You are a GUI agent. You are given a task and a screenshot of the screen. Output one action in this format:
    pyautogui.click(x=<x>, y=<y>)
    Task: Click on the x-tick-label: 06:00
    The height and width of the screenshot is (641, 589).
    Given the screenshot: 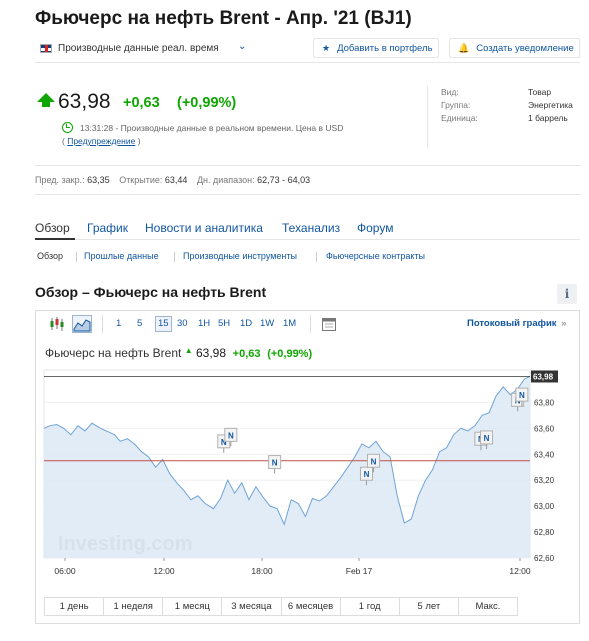 What is the action you would take?
    pyautogui.click(x=65, y=571)
    